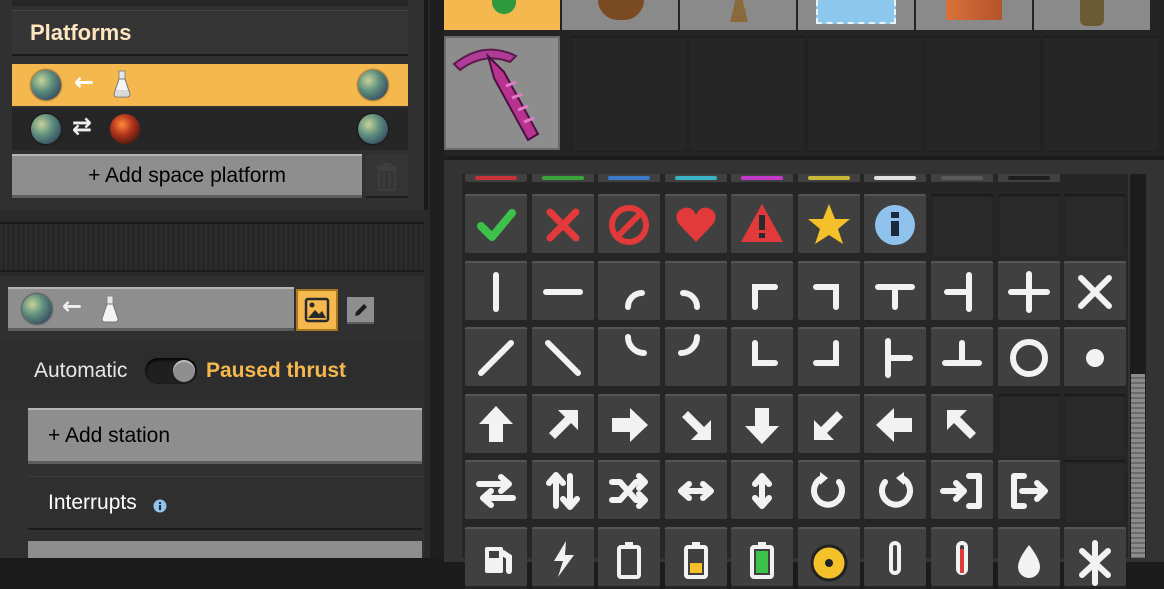 Image resolution: width=1164 pixels, height=589 pixels. I want to click on cross-cell, so click(1095, 292).